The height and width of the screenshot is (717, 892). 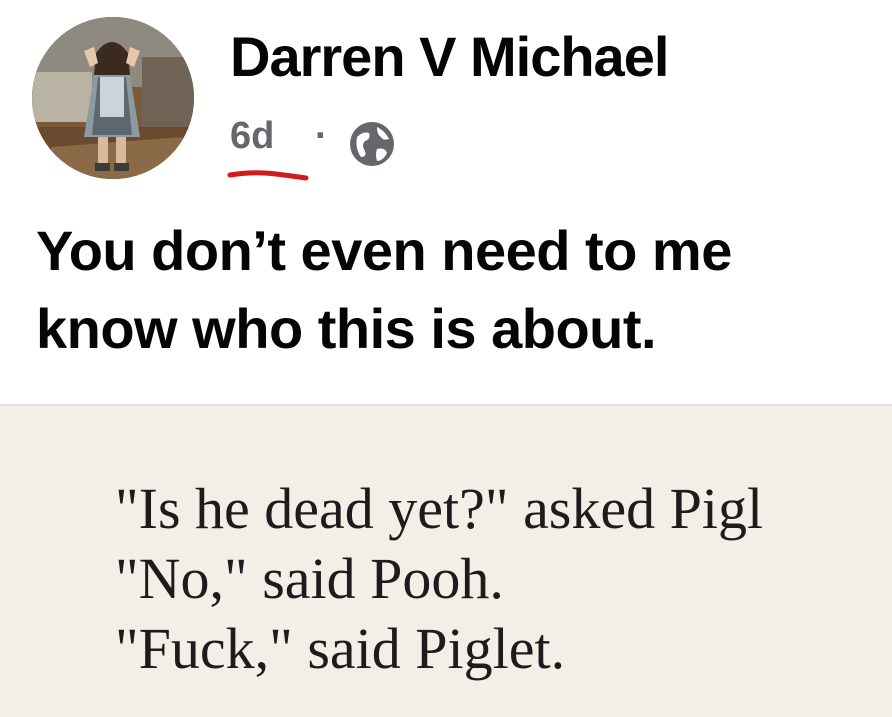 I want to click on quote-line-1: "Is he dead yet?" asked Pigl, so click(x=439, y=508).